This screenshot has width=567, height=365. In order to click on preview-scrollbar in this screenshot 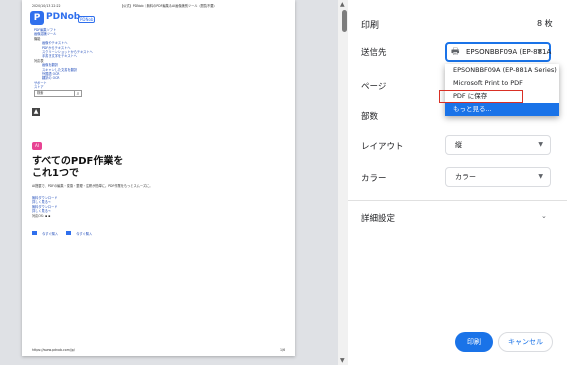, I will do `click(343, 182)`.